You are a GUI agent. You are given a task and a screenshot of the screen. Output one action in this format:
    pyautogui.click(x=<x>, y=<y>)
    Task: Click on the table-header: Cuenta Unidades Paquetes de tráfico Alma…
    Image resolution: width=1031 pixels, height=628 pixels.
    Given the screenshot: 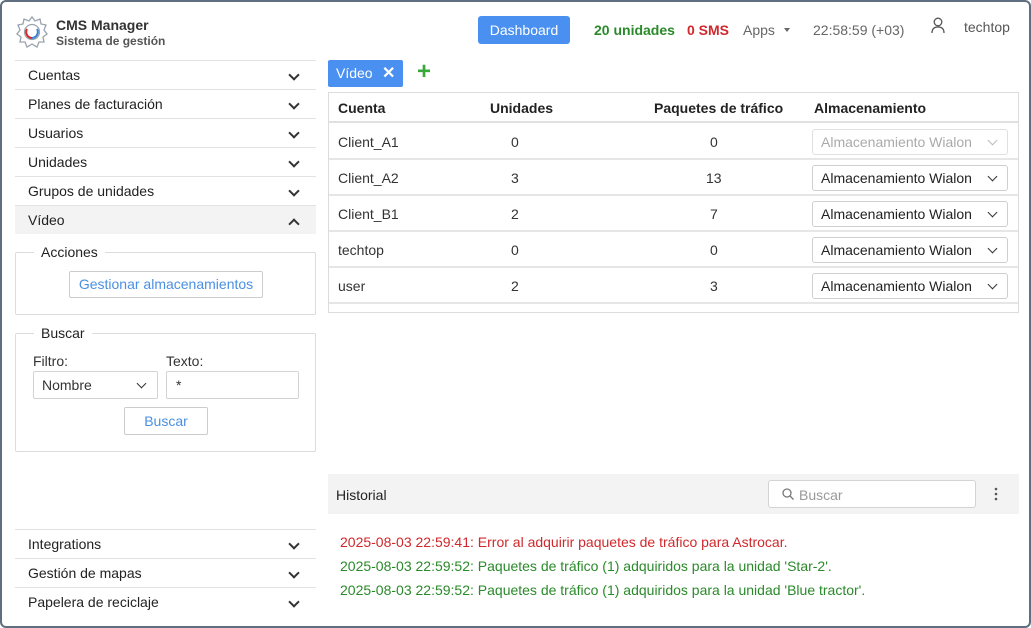 What is the action you would take?
    pyautogui.click(x=673, y=108)
    